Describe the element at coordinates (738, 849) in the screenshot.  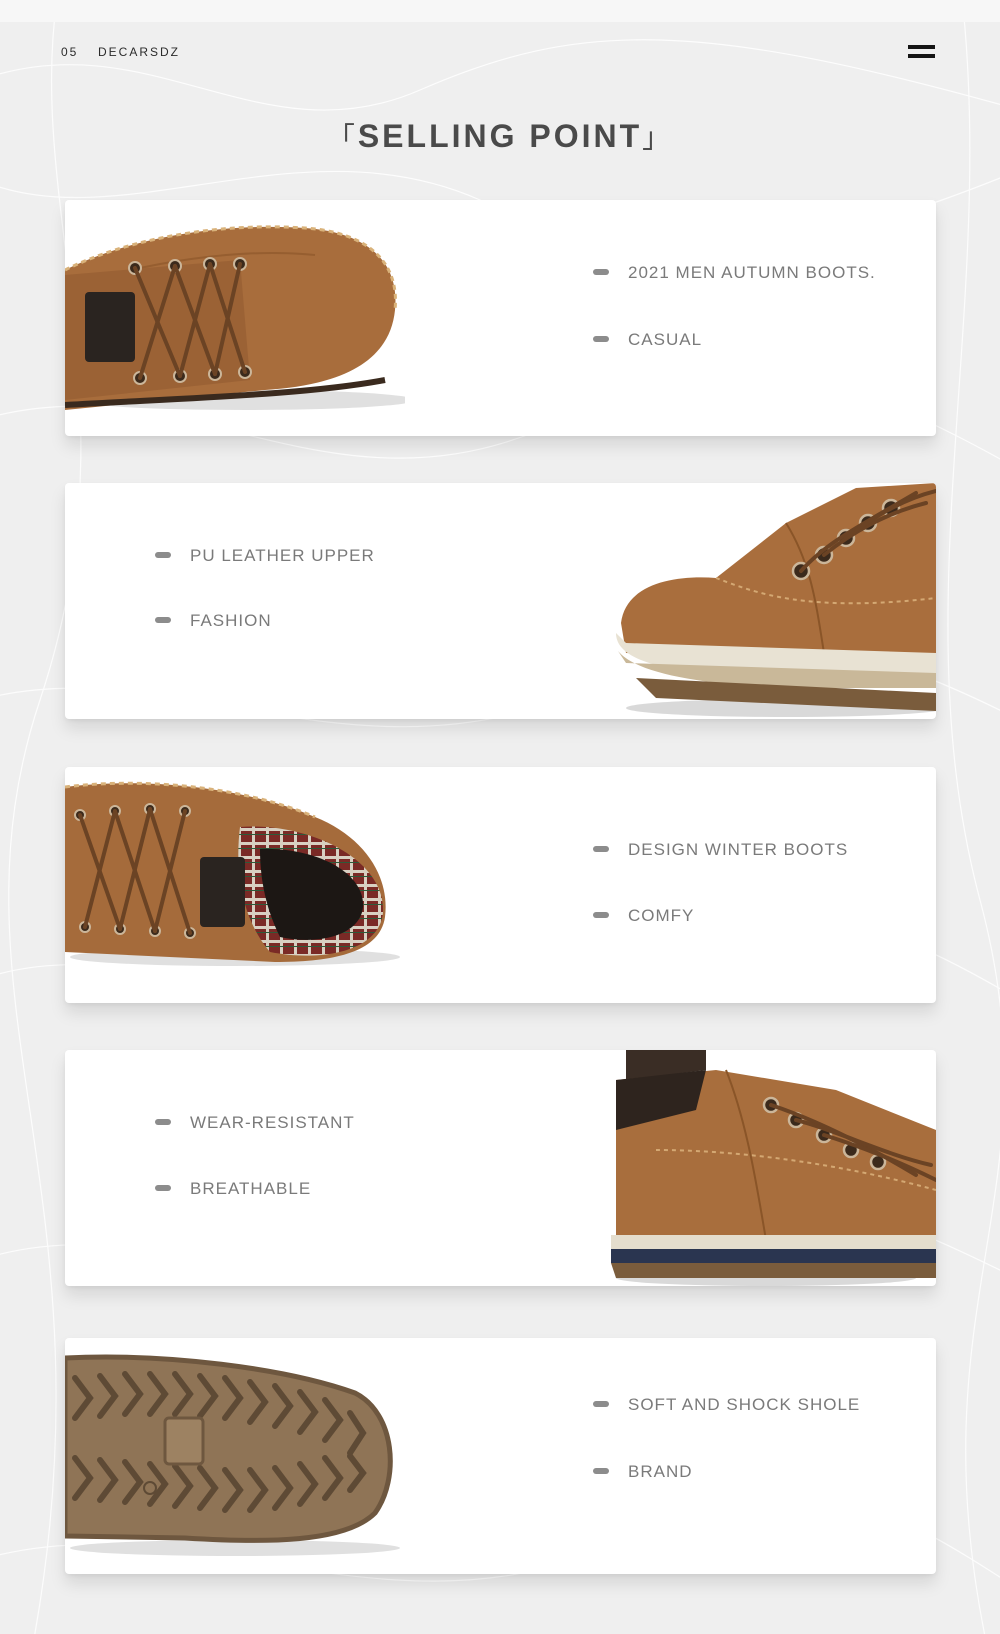
I see `feature-text: DESIGN WINTER BOOTS` at that location.